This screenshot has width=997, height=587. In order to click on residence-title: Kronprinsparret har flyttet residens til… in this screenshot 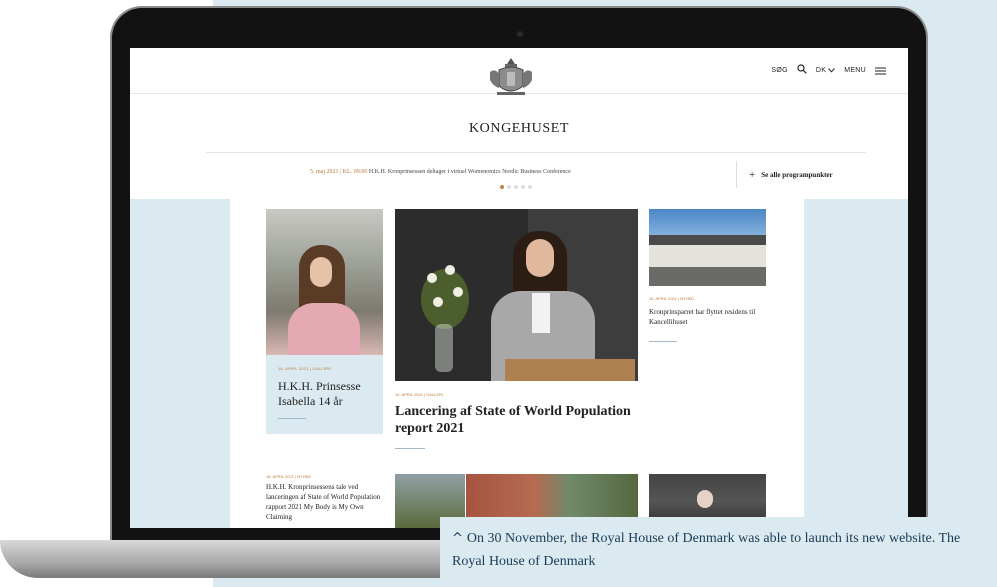, I will do `click(704, 317)`.